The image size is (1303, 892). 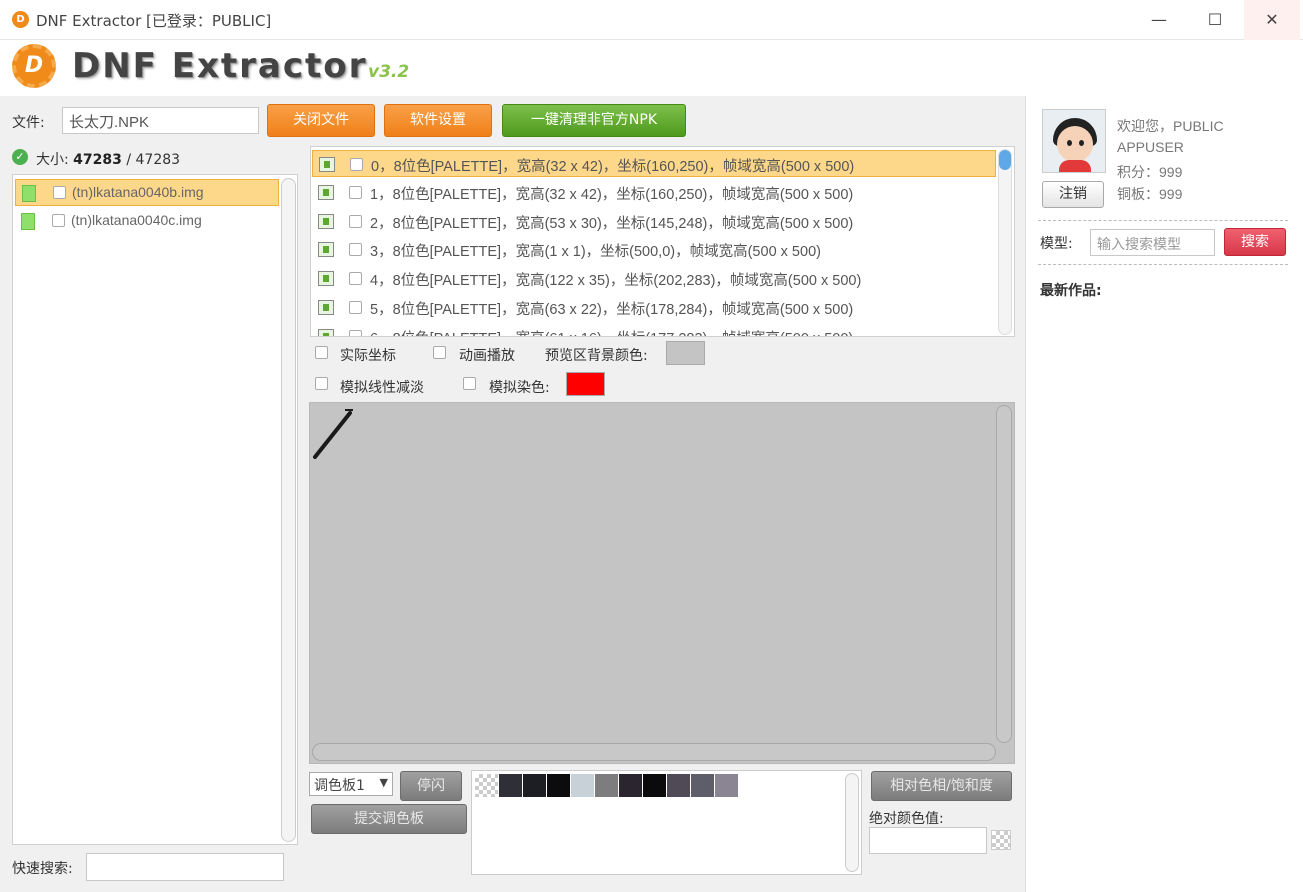 What do you see at coordinates (431, 786) in the screenshot?
I see `stop-flash-button: 停闪` at bounding box center [431, 786].